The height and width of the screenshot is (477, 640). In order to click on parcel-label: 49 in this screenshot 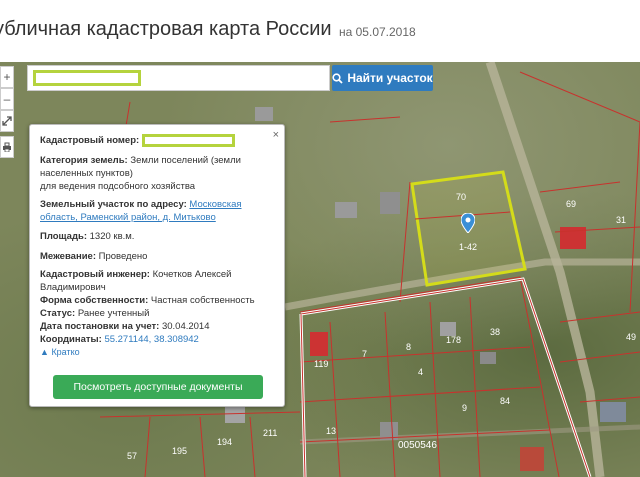, I will do `click(631, 337)`.